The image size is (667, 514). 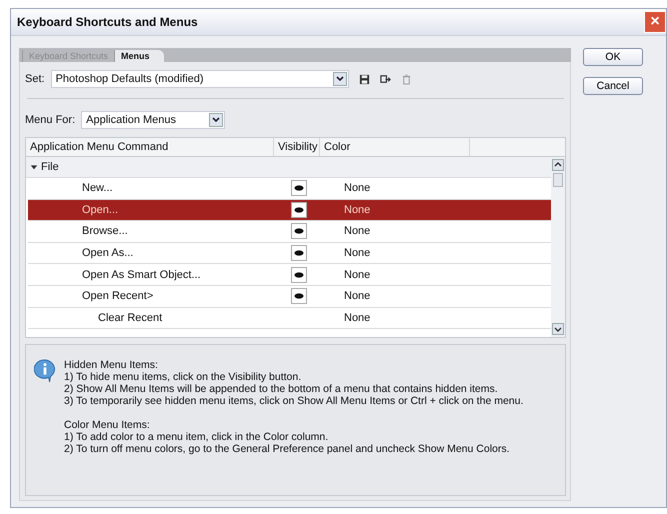 What do you see at coordinates (655, 22) in the screenshot?
I see `close-button: ×` at bounding box center [655, 22].